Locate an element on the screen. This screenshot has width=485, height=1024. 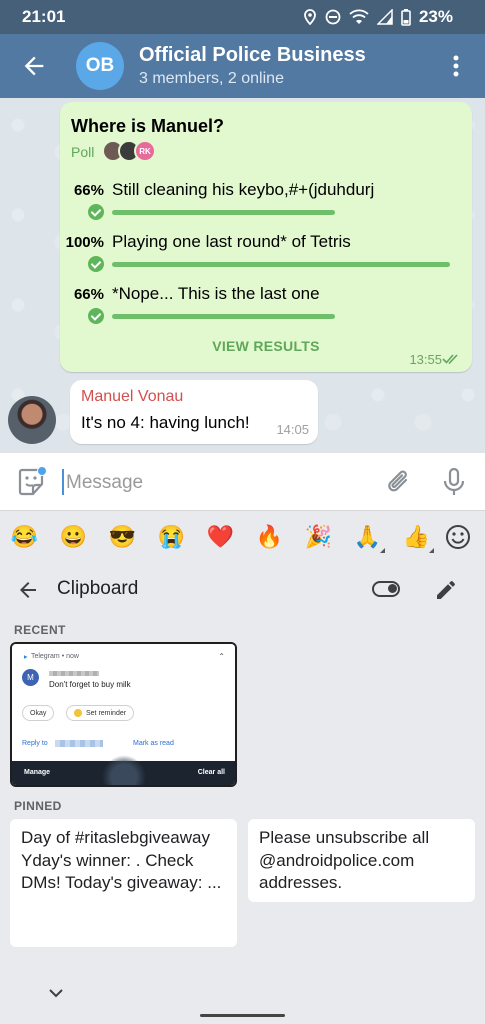
recent-section-label: RECENT is located at coordinates (40, 630).